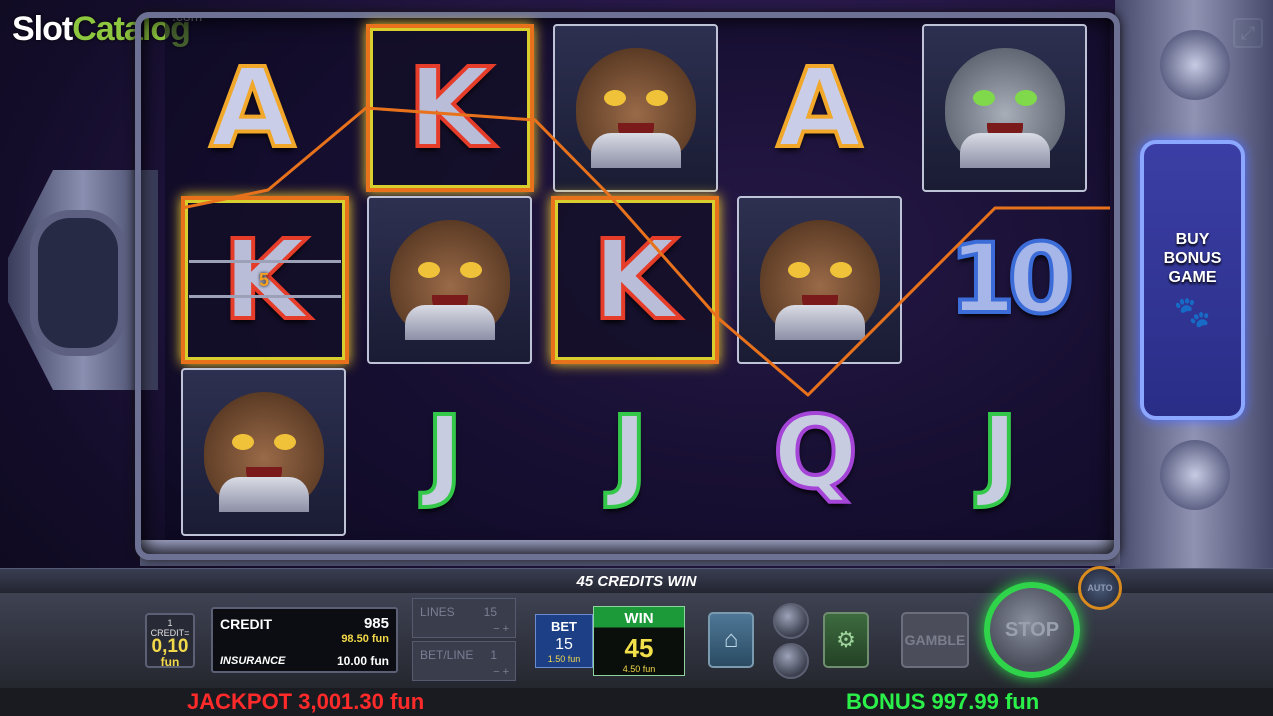 The image size is (1273, 716). Describe the element at coordinates (365, 639) in the screenshot. I see `credit-fun-value: 98.50 fun` at that location.